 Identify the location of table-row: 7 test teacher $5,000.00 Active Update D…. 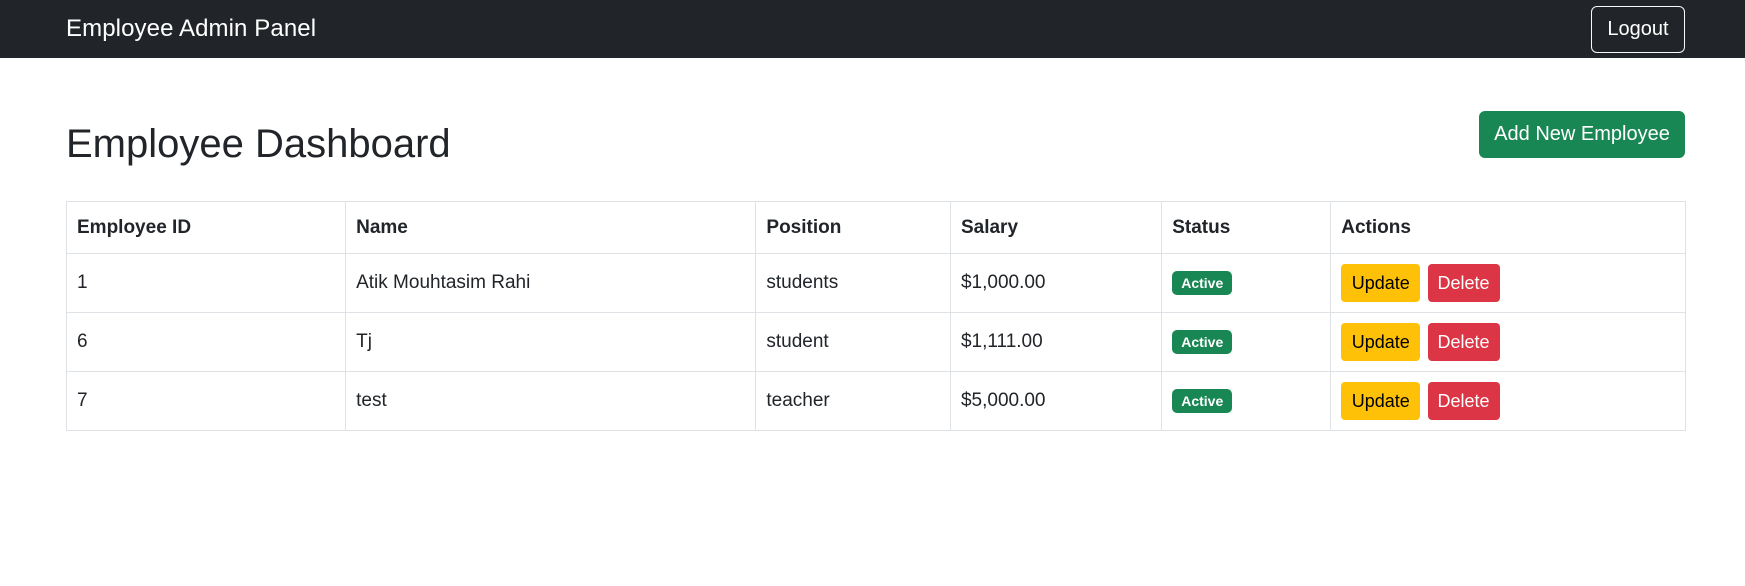
(875, 401).